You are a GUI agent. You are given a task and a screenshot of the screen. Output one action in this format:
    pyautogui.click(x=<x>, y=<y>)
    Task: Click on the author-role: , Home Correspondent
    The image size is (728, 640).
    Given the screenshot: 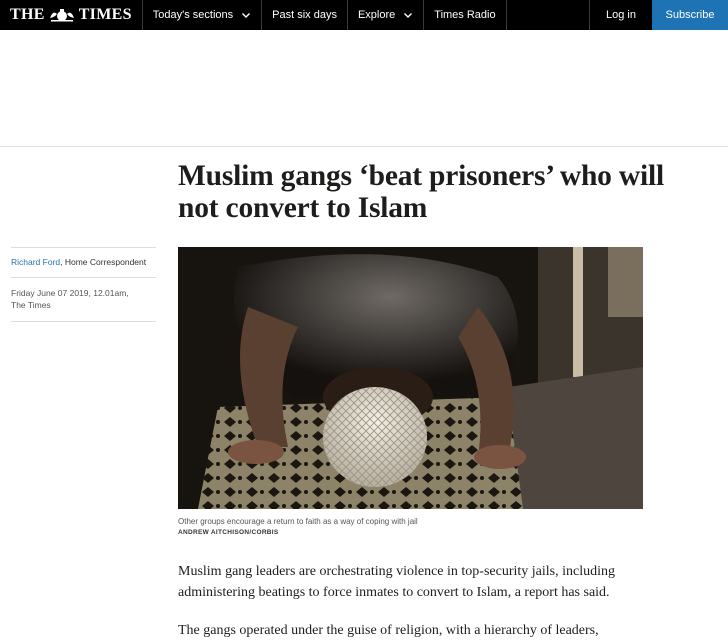 What is the action you would take?
    pyautogui.click(x=103, y=262)
    